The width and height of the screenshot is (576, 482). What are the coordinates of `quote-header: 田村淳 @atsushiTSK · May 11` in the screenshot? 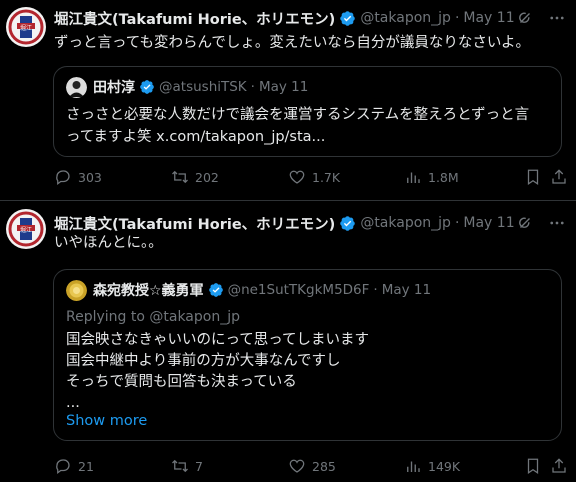 It's located at (308, 87).